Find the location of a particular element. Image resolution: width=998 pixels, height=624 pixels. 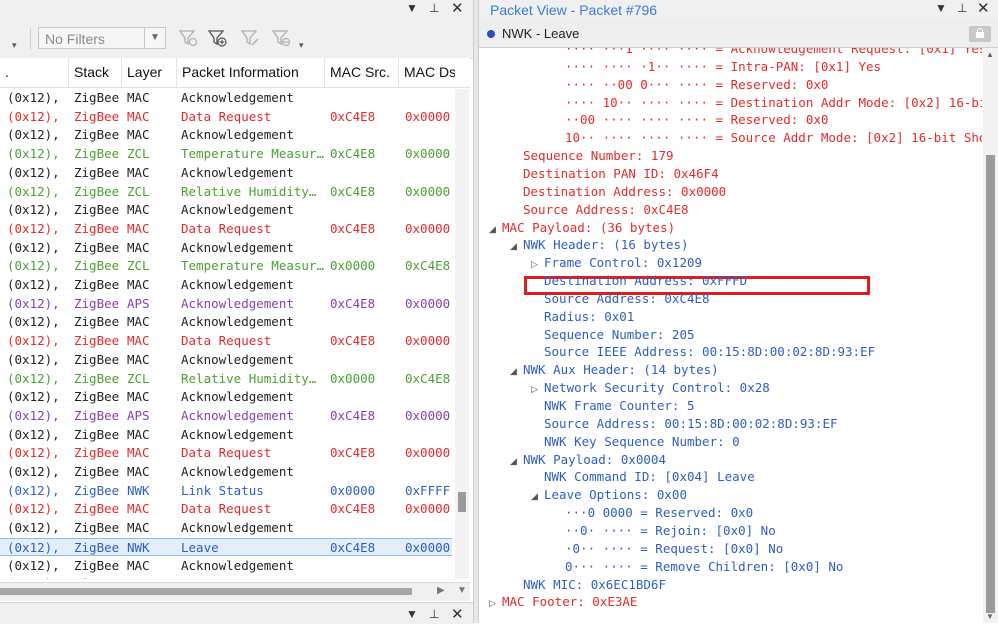

tree-node: ◢ MAC Payload: (36 bytes) is located at coordinates (582, 229).